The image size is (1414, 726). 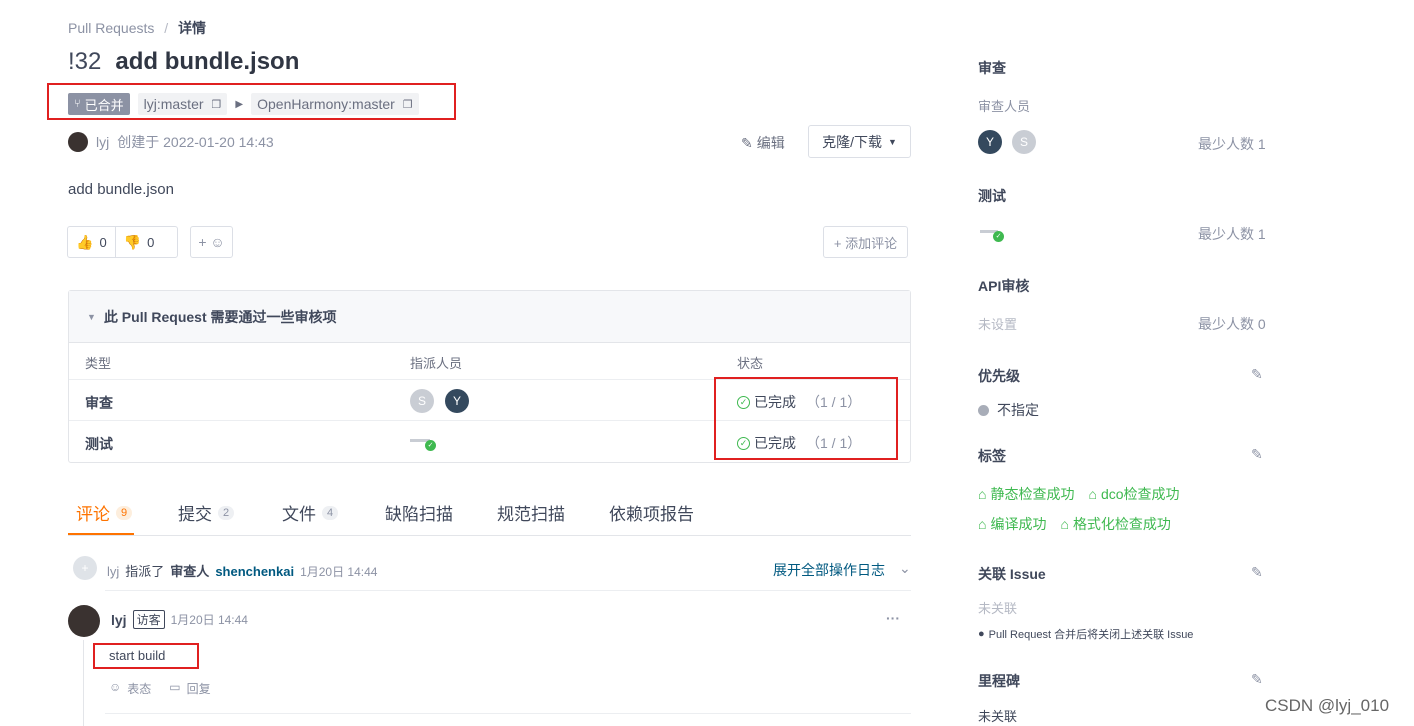 I want to click on info-icon: ●, so click(x=981, y=634).